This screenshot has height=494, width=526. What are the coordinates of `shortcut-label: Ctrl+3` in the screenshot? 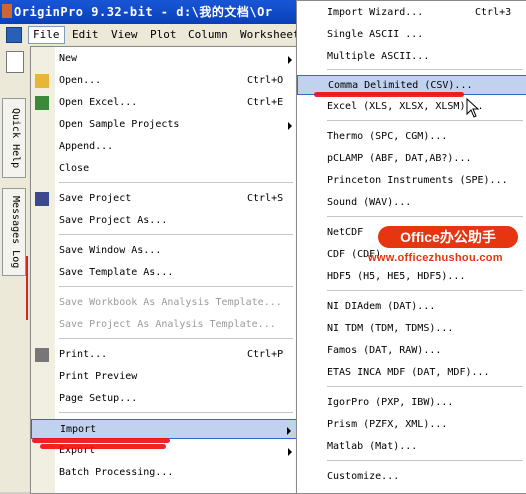 It's located at (493, 12).